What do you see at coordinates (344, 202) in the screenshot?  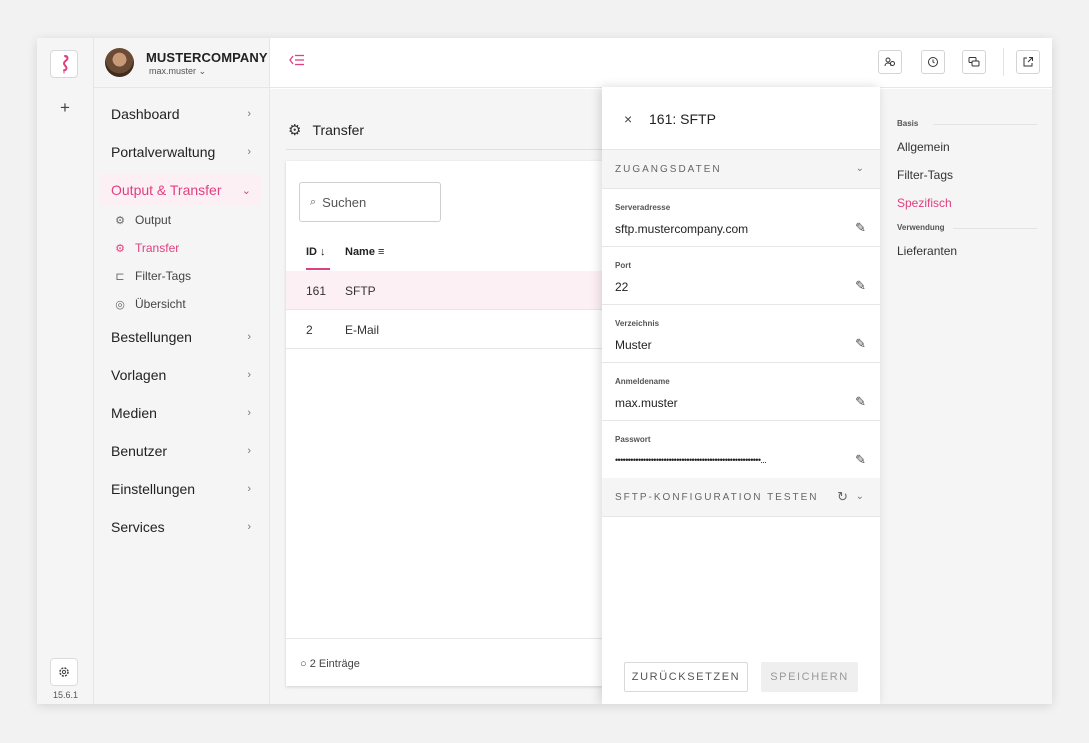 I see `search-placeholder: Suchen` at bounding box center [344, 202].